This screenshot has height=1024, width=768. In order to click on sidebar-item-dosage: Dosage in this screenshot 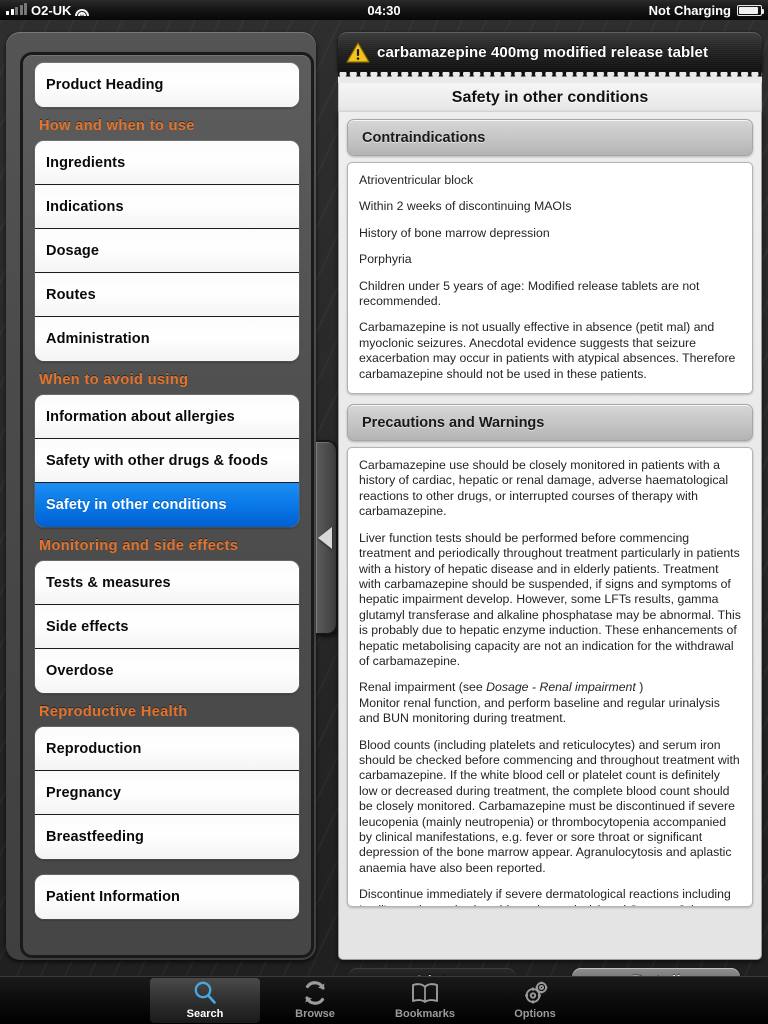, I will do `click(167, 251)`.